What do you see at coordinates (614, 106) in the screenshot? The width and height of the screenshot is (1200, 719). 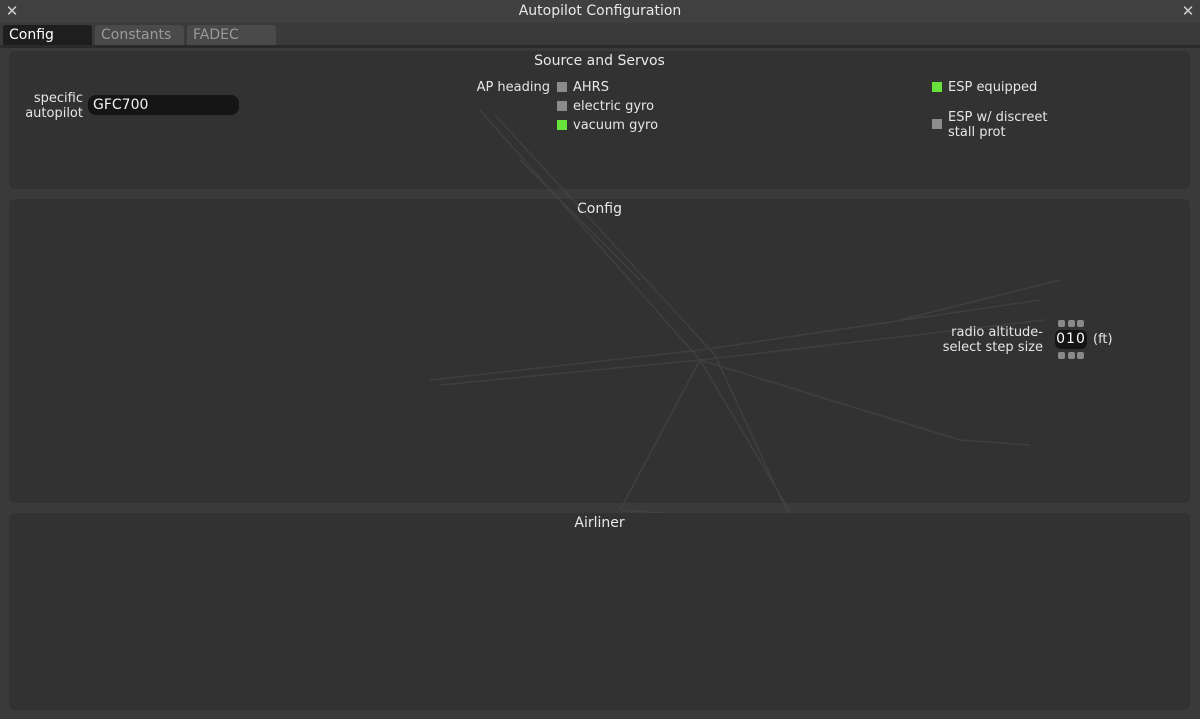 I see `electric-gyro-label: electric gyro` at bounding box center [614, 106].